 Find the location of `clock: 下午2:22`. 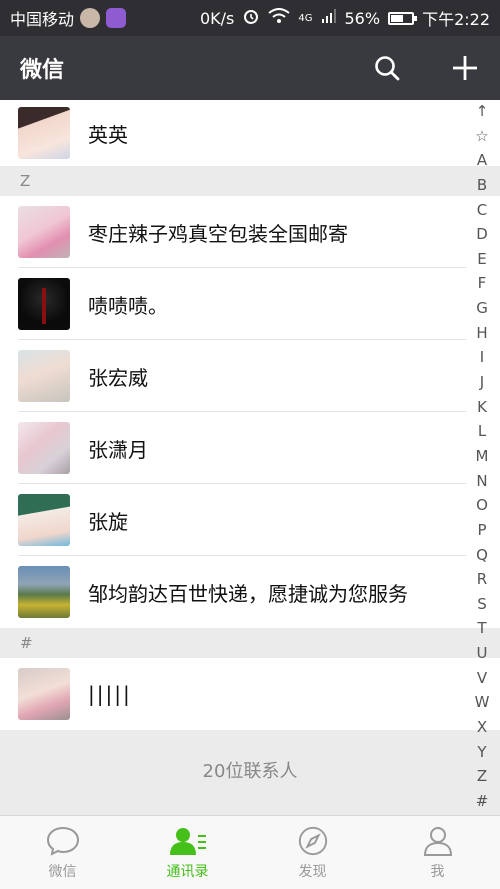

clock: 下午2:22 is located at coordinates (456, 19).